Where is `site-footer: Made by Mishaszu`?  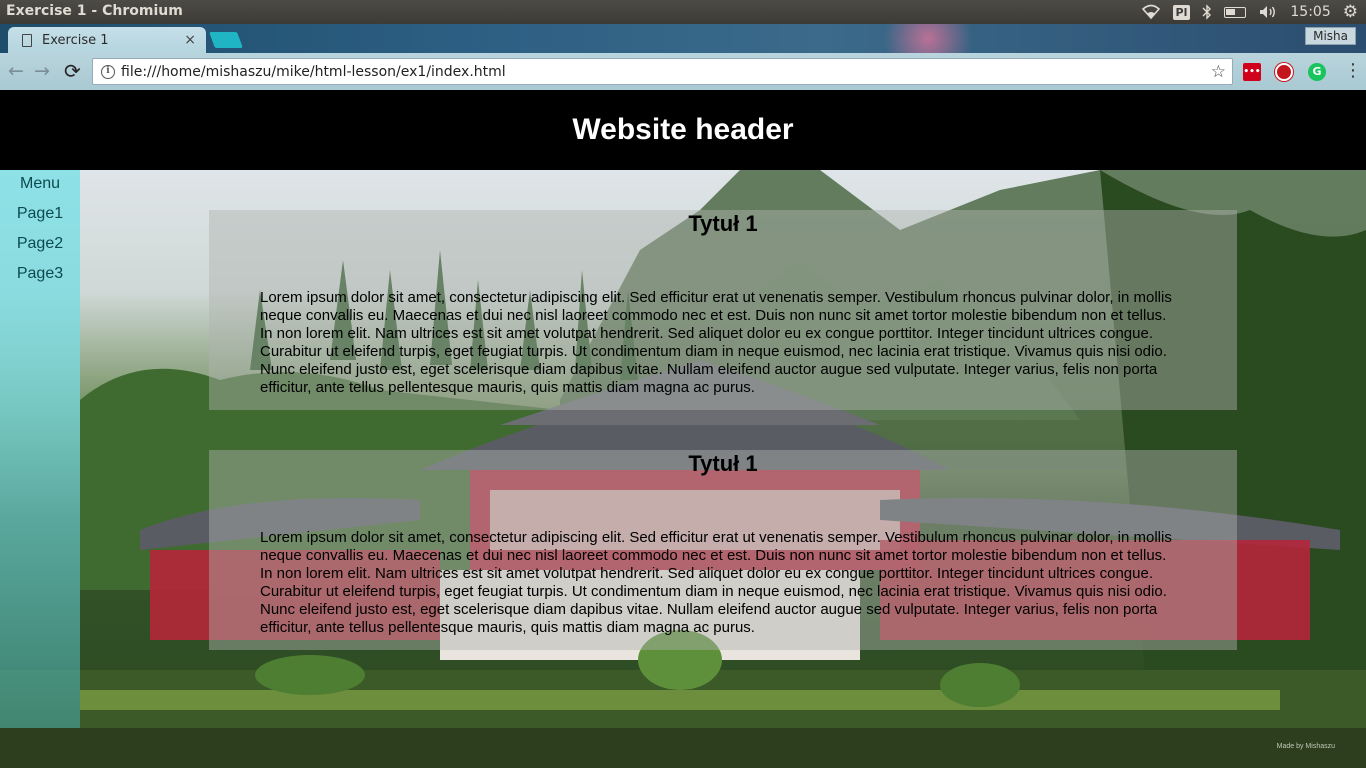 site-footer: Made by Mishaszu is located at coordinates (683, 748).